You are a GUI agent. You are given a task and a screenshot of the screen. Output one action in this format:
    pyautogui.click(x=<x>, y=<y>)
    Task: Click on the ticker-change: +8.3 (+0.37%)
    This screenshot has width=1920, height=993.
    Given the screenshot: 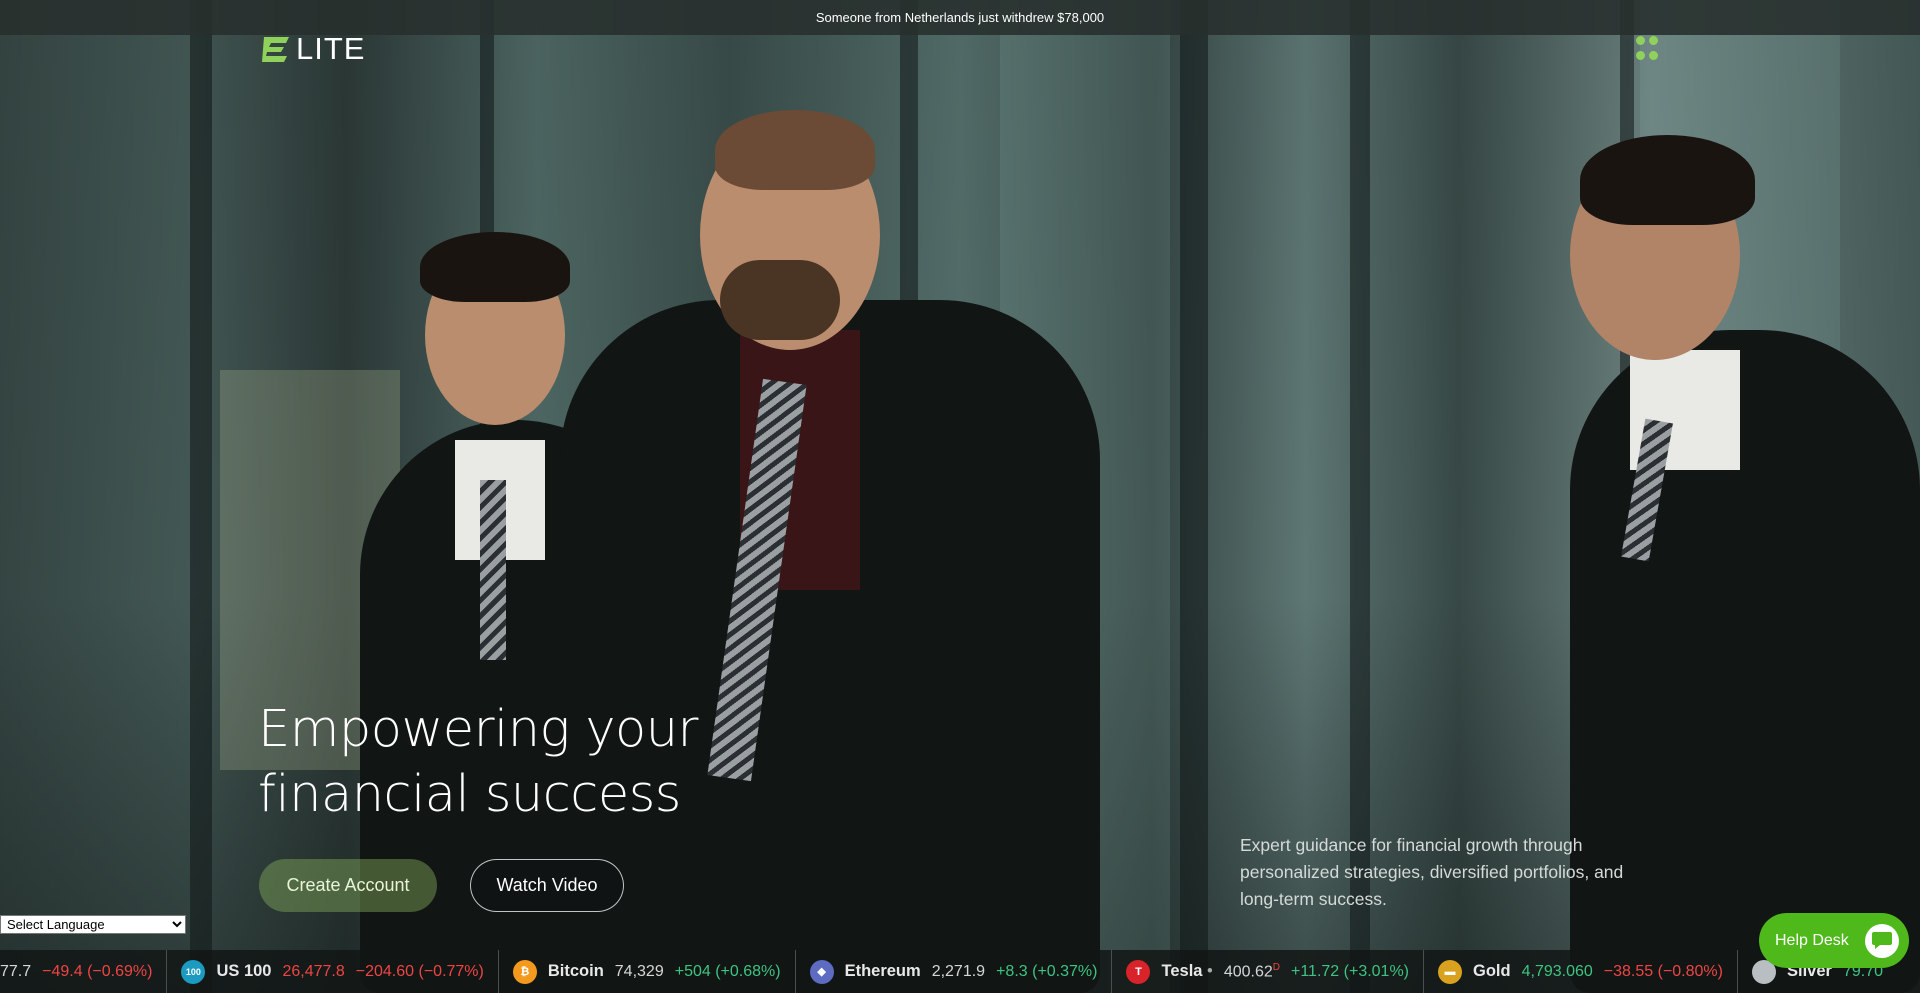 What is the action you would take?
    pyautogui.click(x=1047, y=971)
    